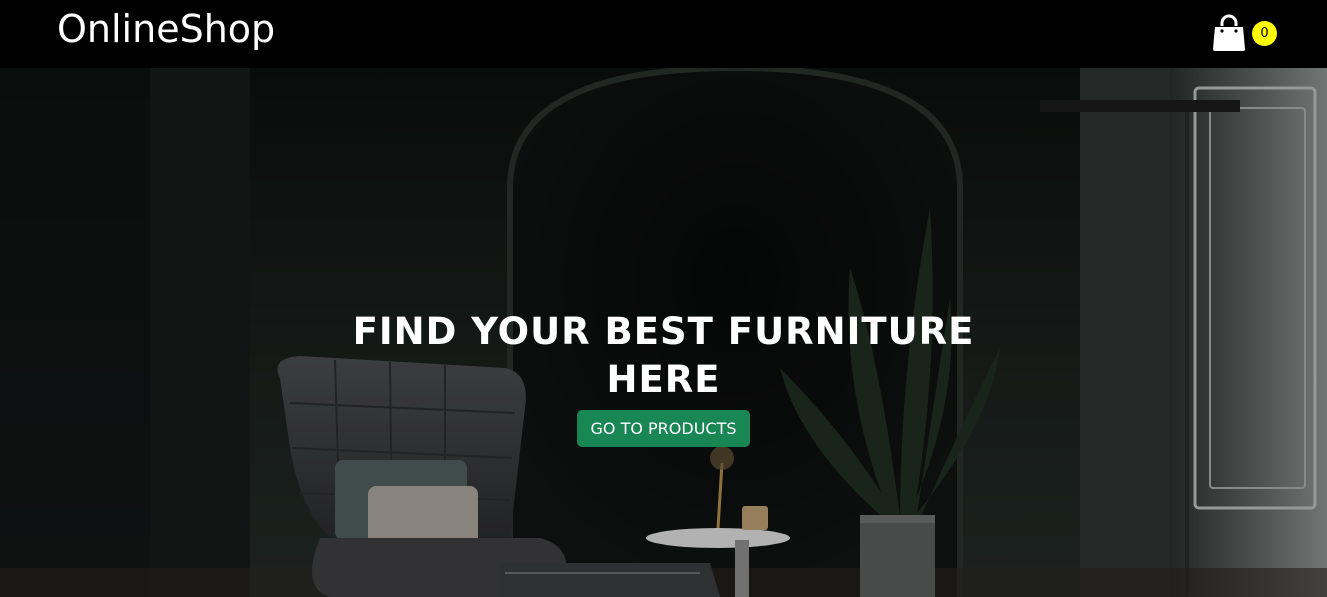 The width and height of the screenshot is (1327, 597). What do you see at coordinates (663, 34) in the screenshot?
I see `navbar: OnlineShop 0` at bounding box center [663, 34].